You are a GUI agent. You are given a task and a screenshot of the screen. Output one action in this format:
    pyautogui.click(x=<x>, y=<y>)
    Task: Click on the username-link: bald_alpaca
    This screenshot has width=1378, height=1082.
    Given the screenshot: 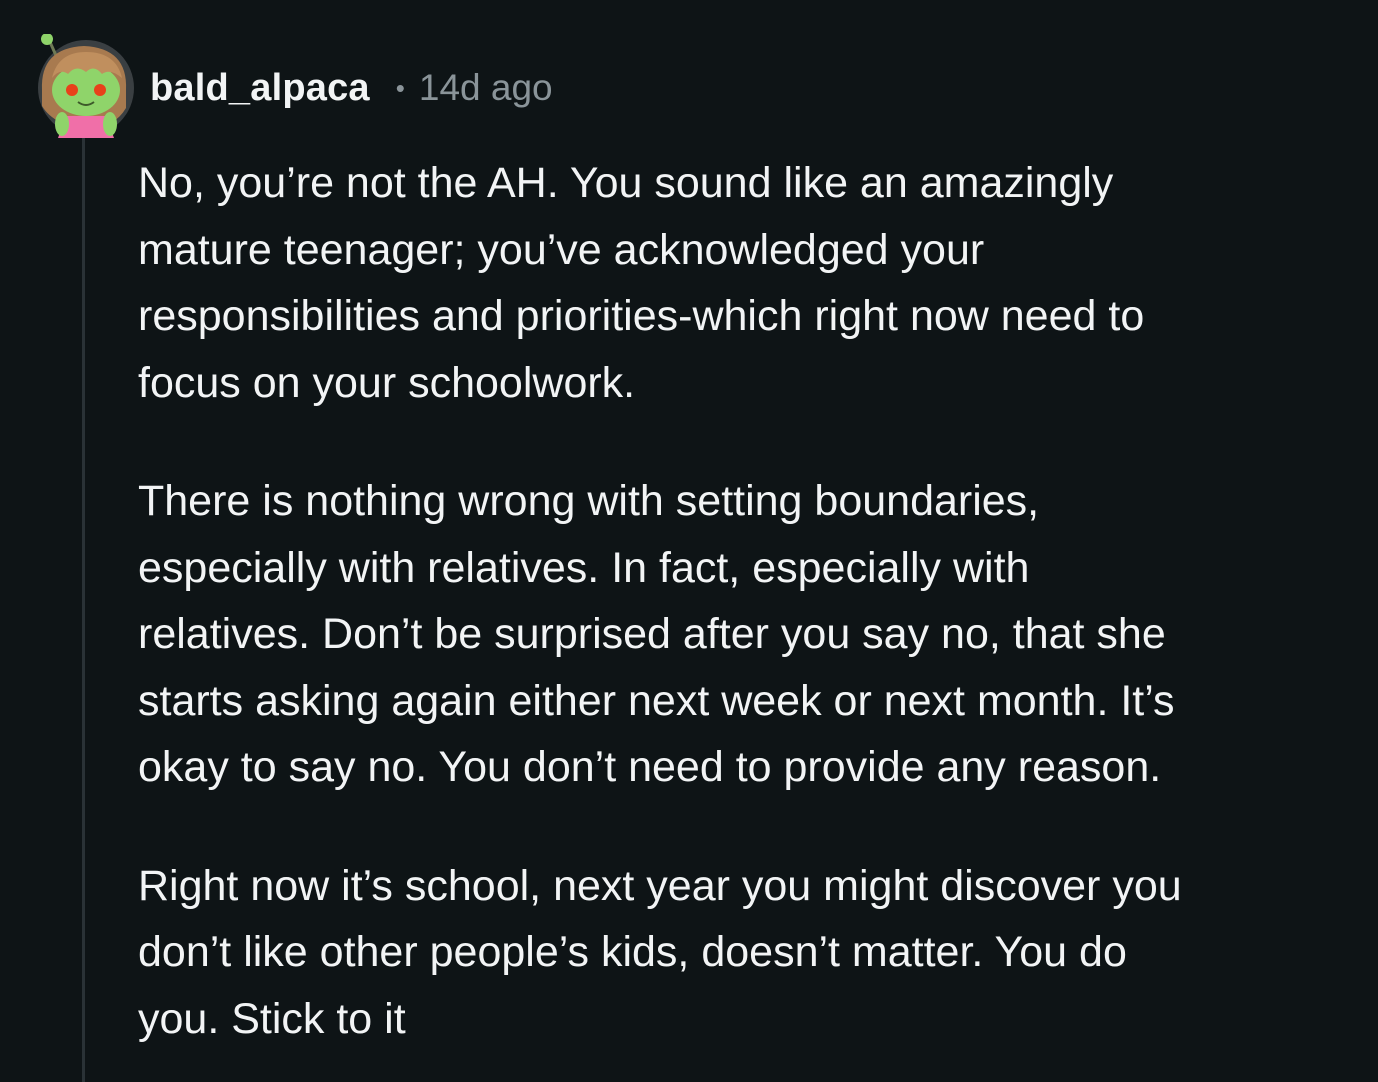 What is the action you would take?
    pyautogui.click(x=260, y=88)
    